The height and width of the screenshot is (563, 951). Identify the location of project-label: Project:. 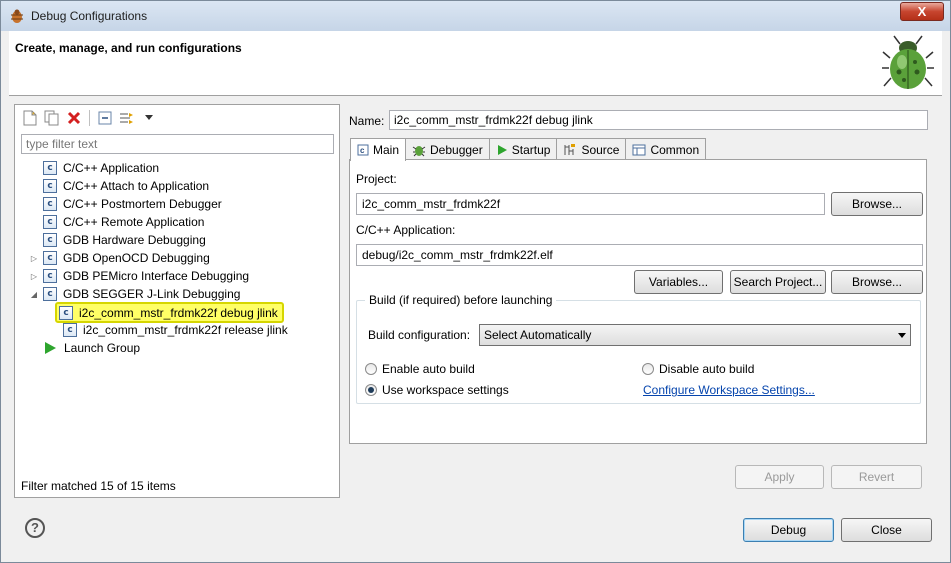
(376, 179).